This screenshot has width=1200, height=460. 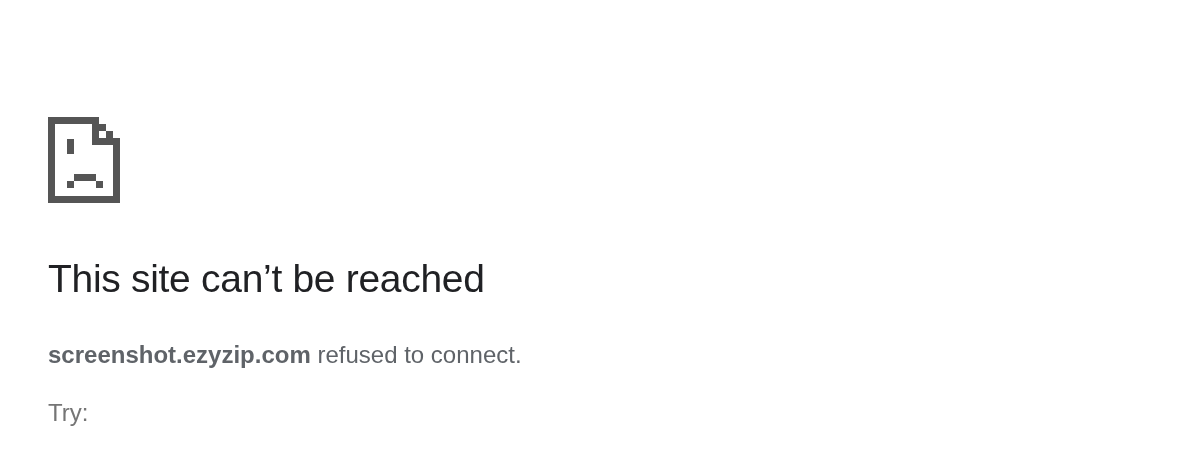 What do you see at coordinates (266, 279) in the screenshot?
I see `error-heading: This site can’t be reached` at bounding box center [266, 279].